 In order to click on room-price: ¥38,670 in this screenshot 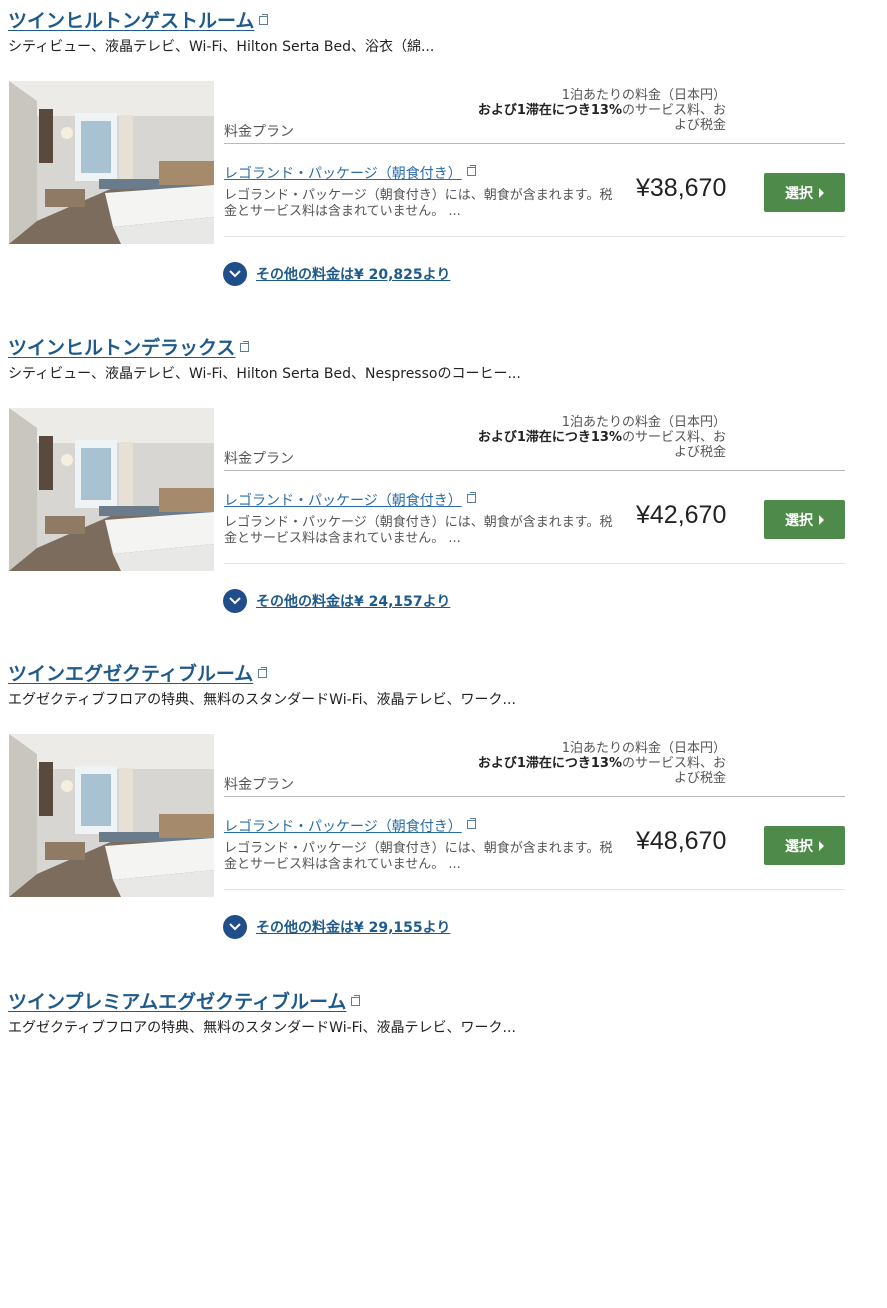, I will do `click(681, 188)`.